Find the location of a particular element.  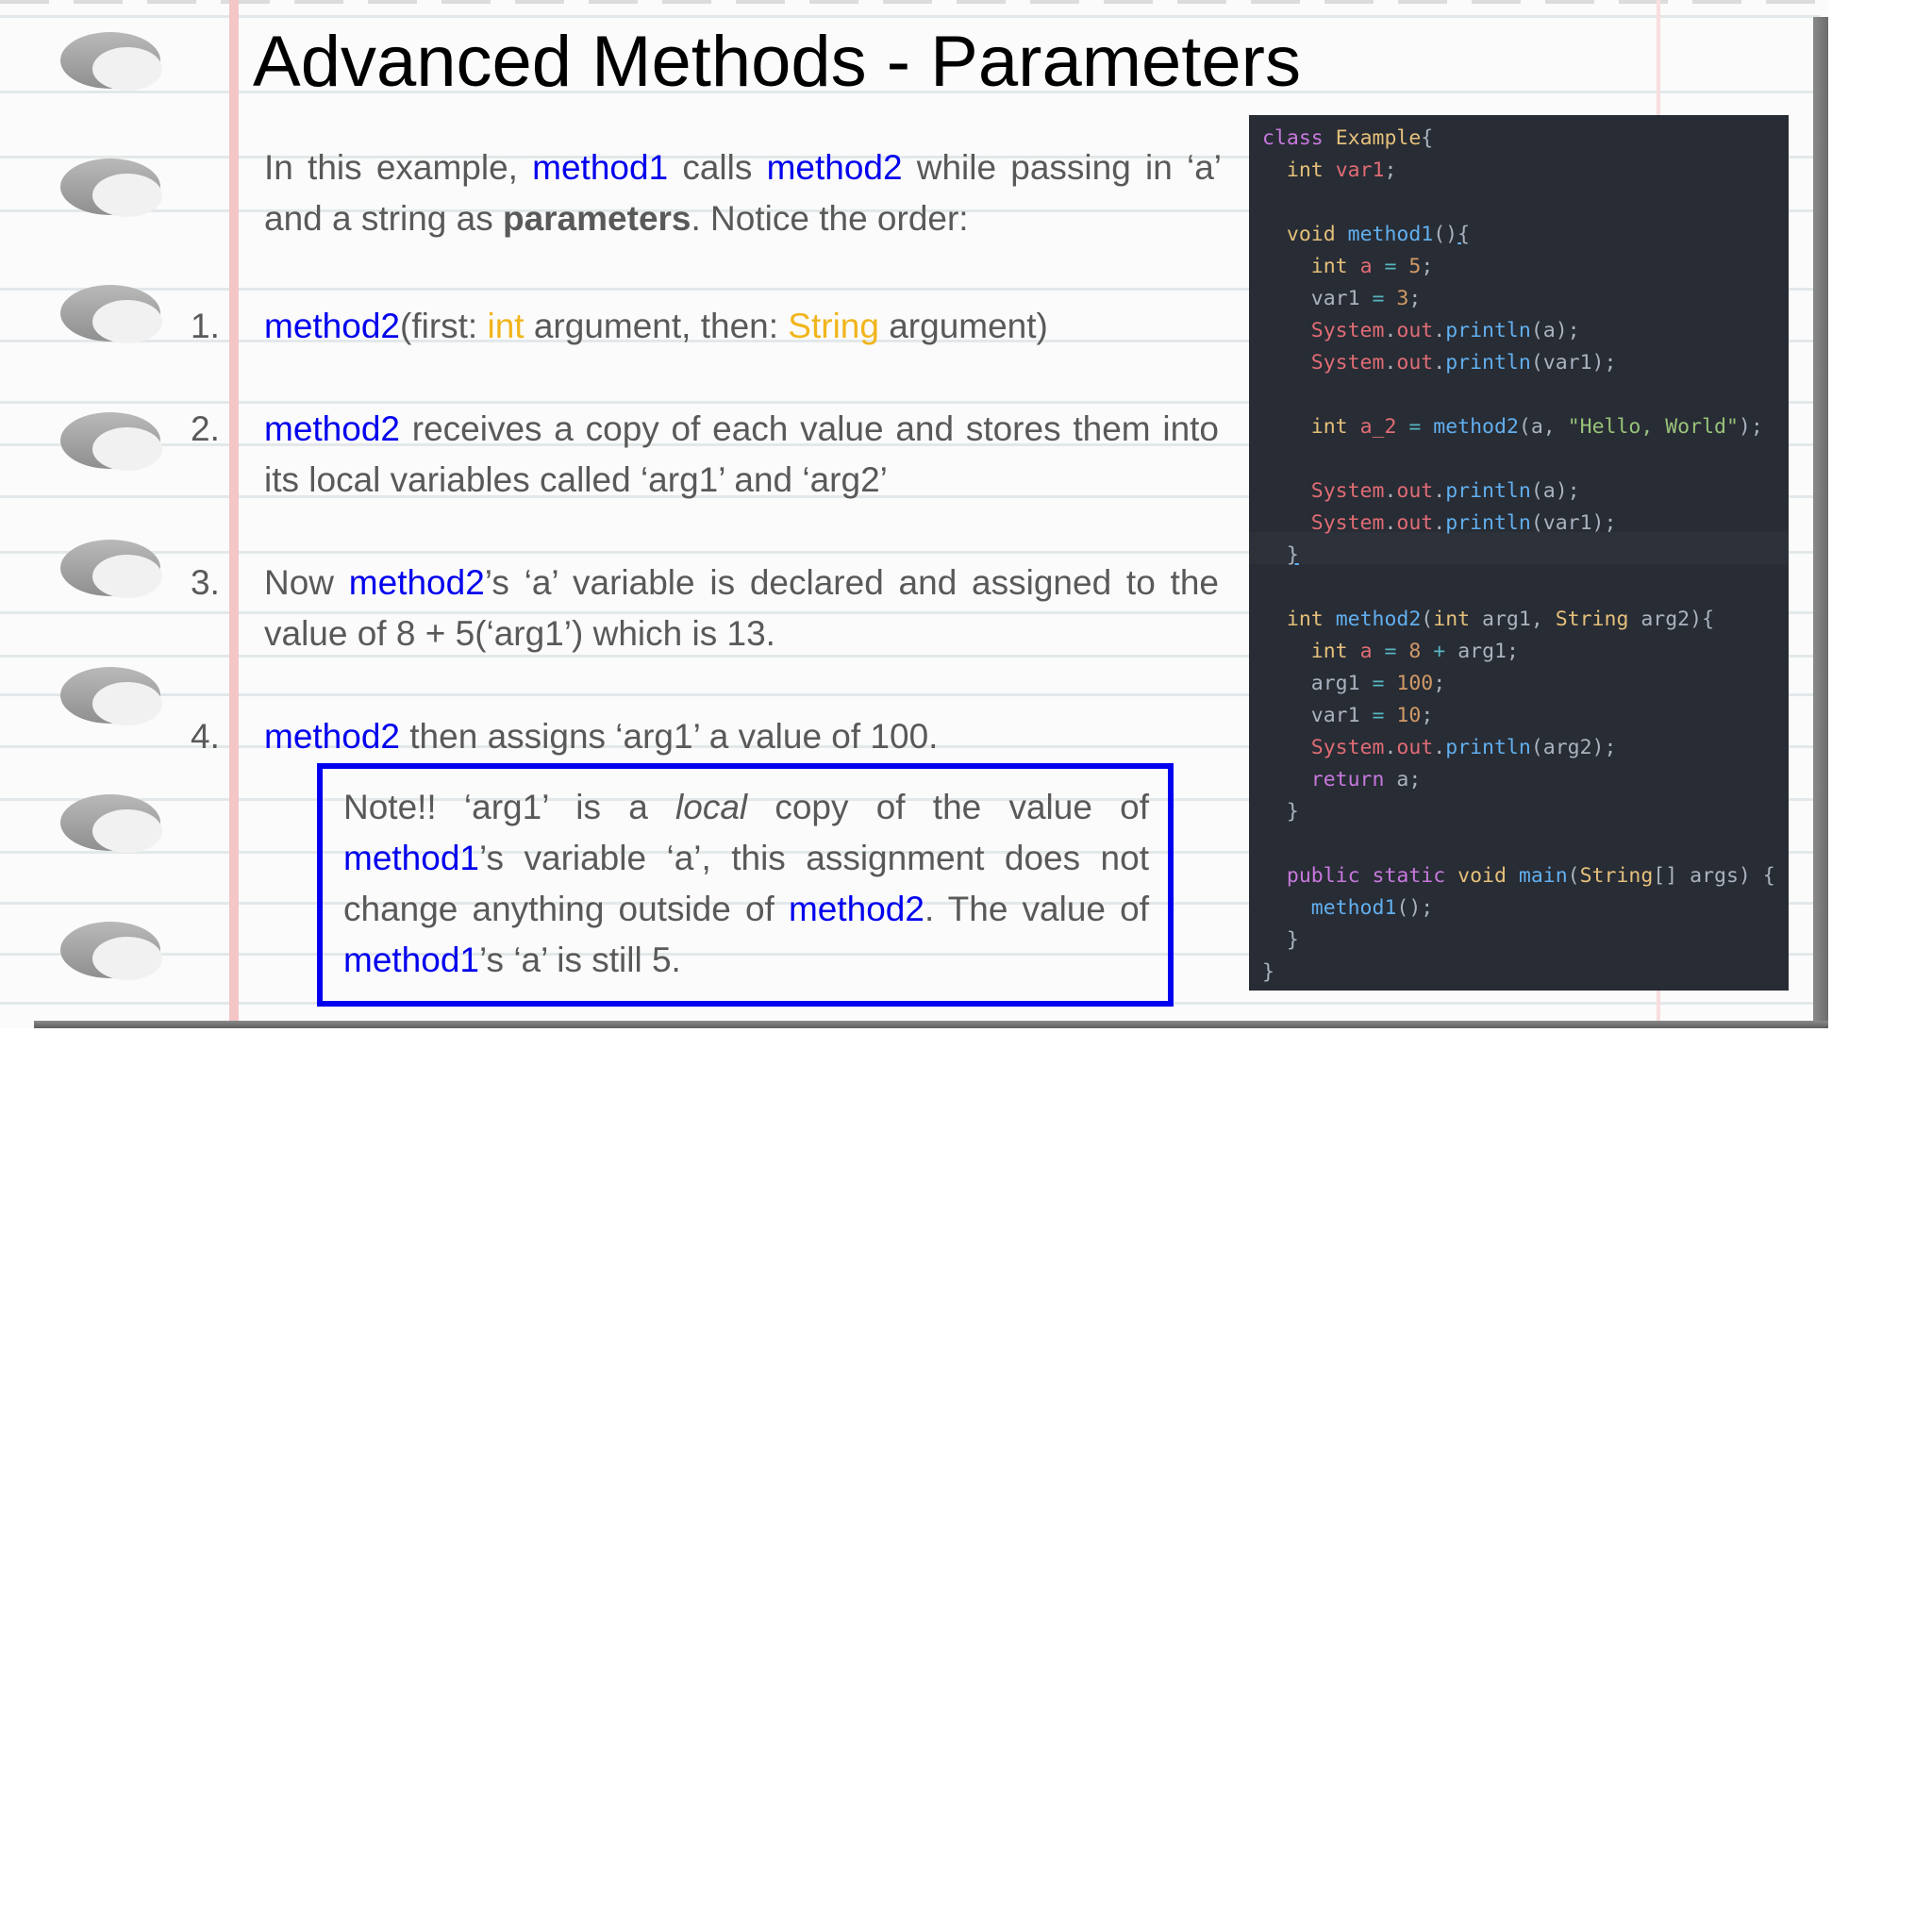

code-token: 8 is located at coordinates (1415, 652).